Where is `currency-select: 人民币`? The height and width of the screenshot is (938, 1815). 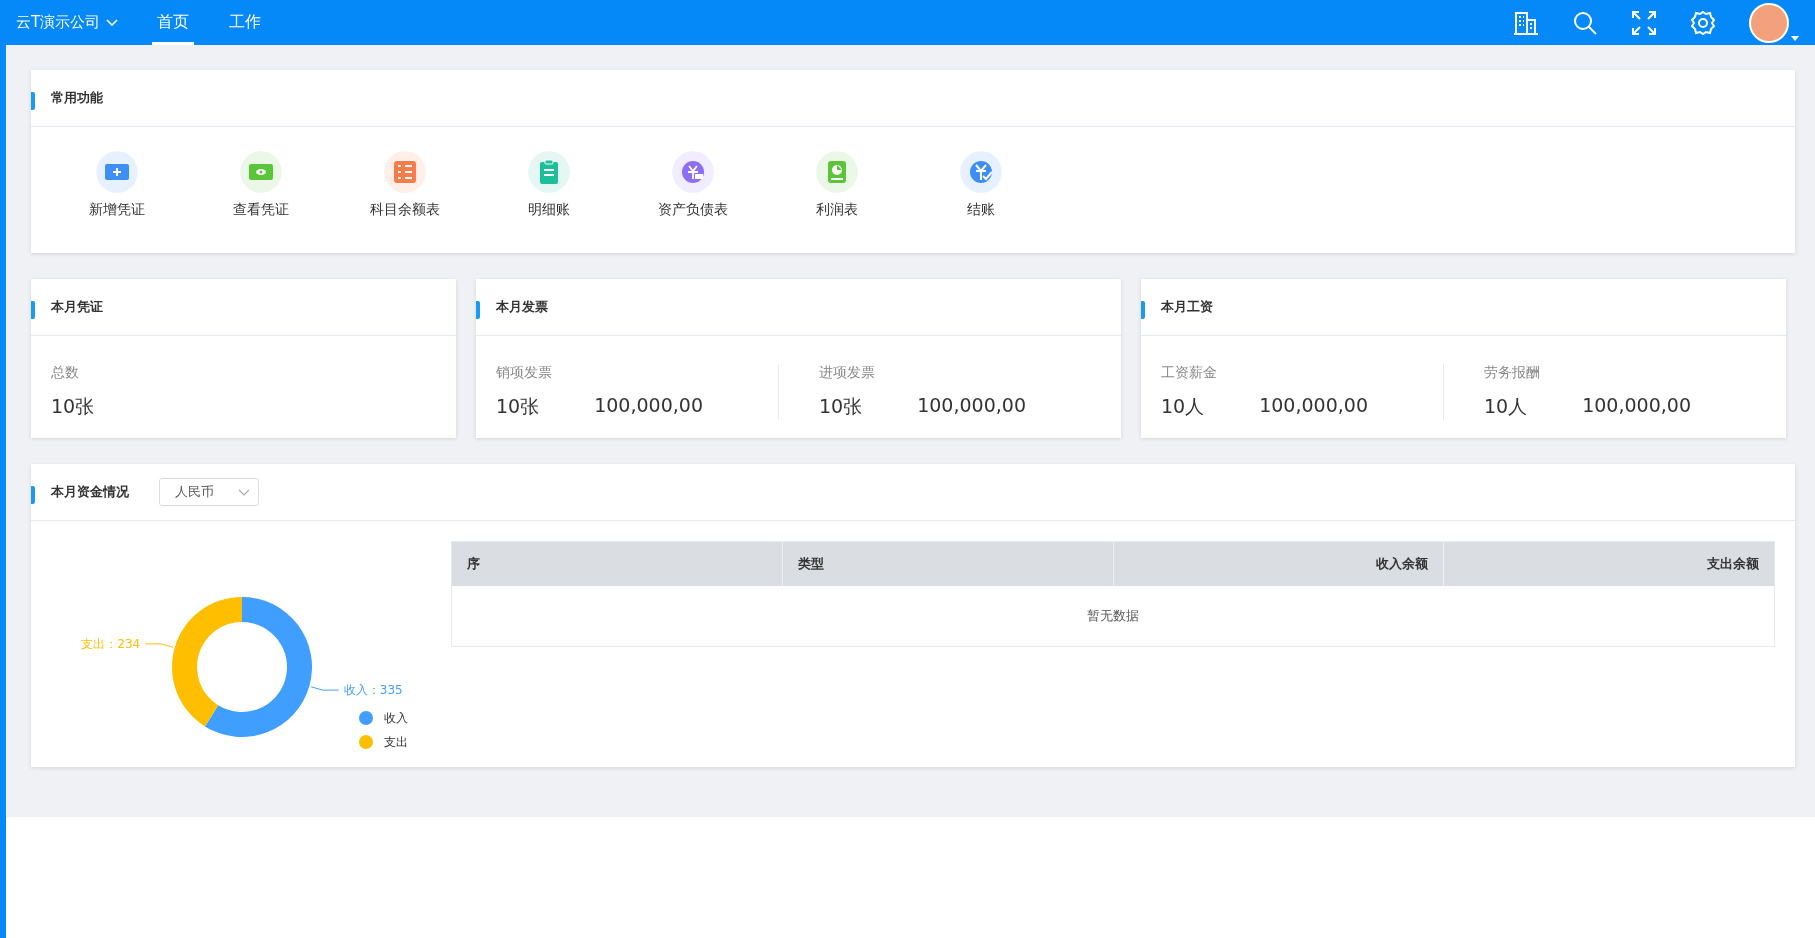 currency-select: 人民币 is located at coordinates (209, 492).